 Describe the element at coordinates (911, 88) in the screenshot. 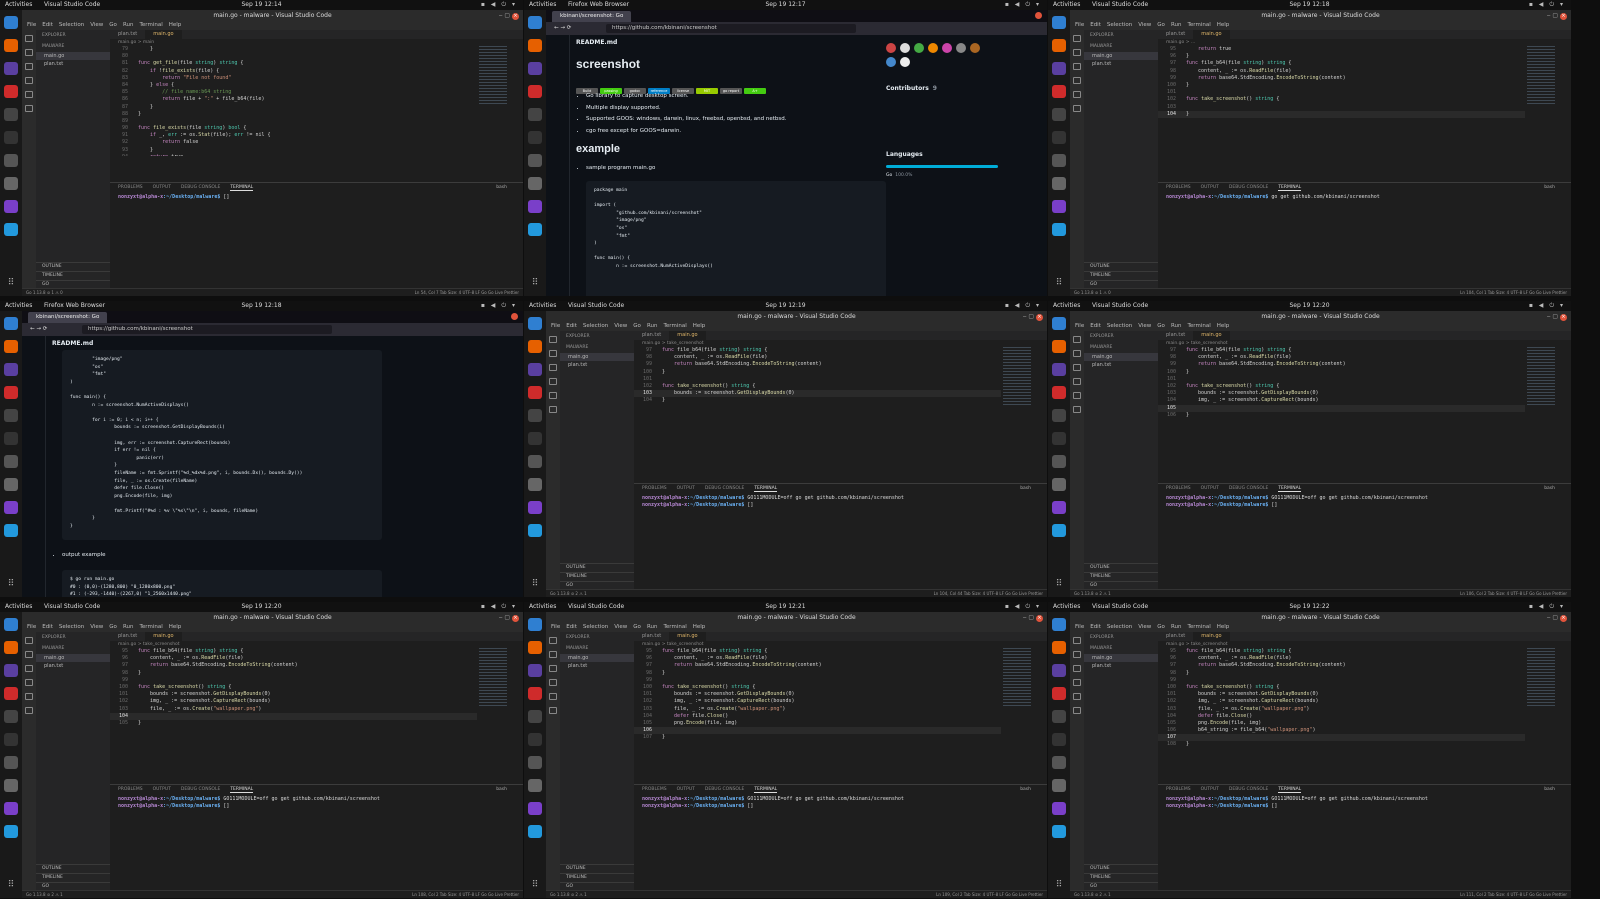

I see `contributors-heading: Contributors 9` at that location.